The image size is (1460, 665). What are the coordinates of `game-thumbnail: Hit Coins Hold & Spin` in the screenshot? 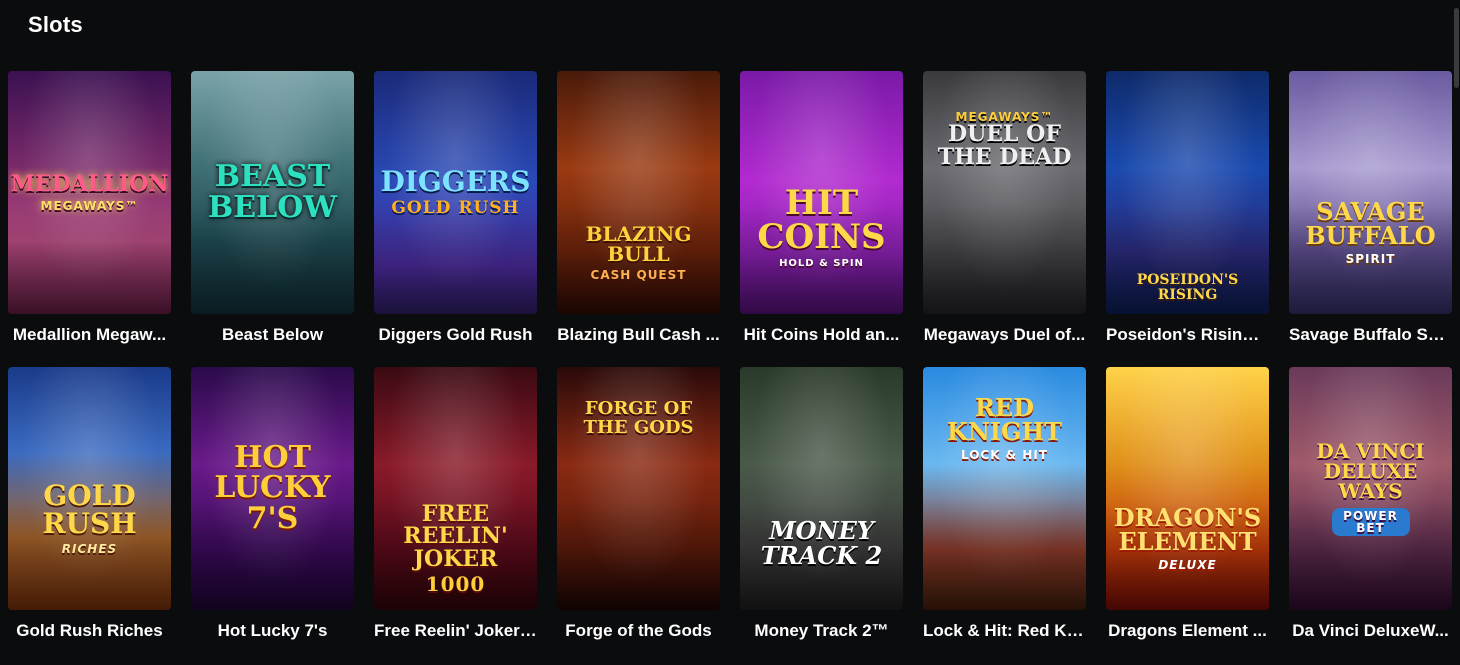 It's located at (821, 192).